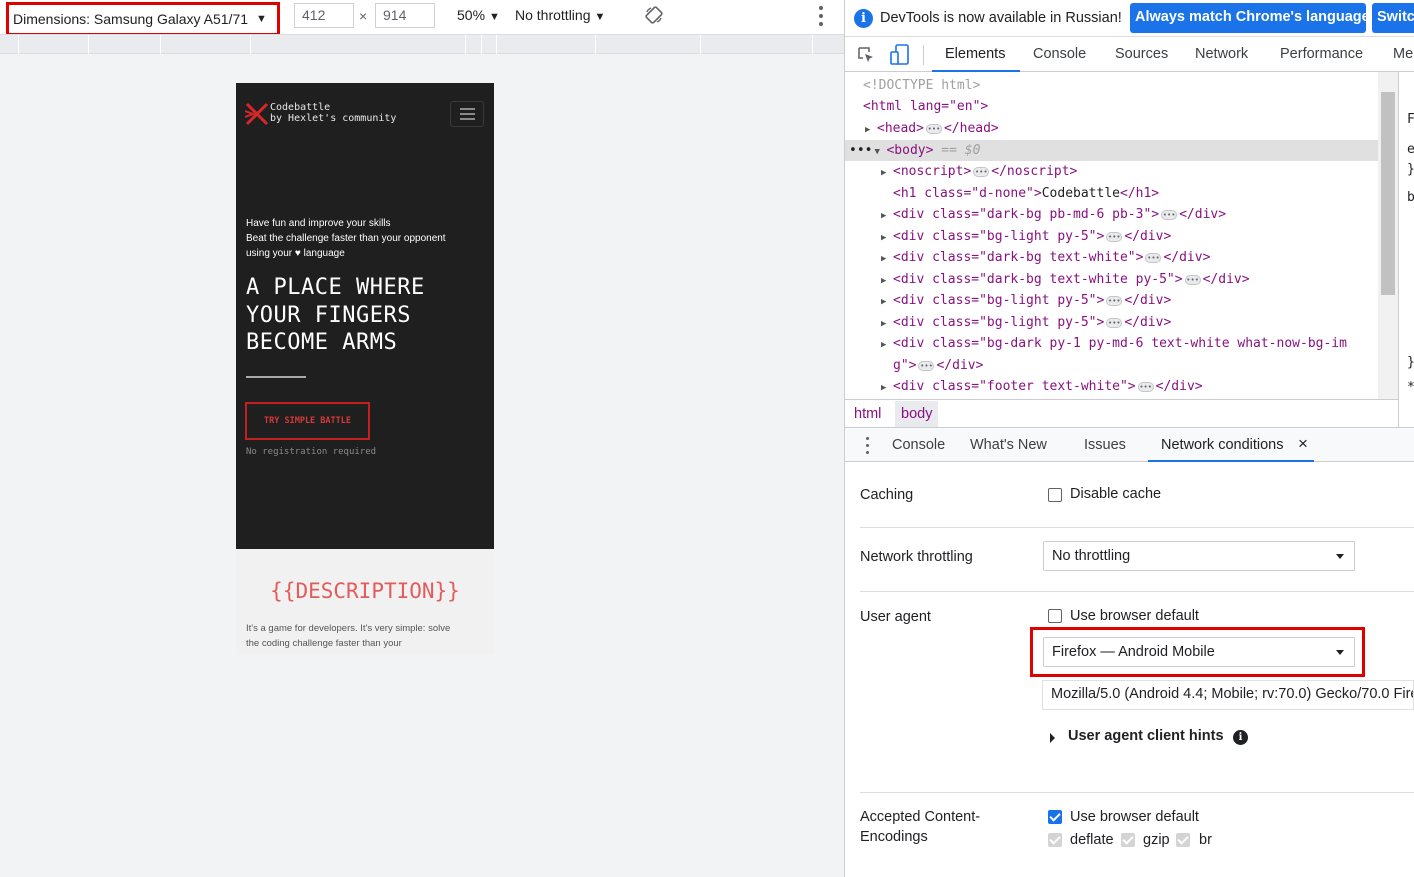 This screenshot has width=1414, height=877. I want to click on drawer-tab-console: Console, so click(918, 445).